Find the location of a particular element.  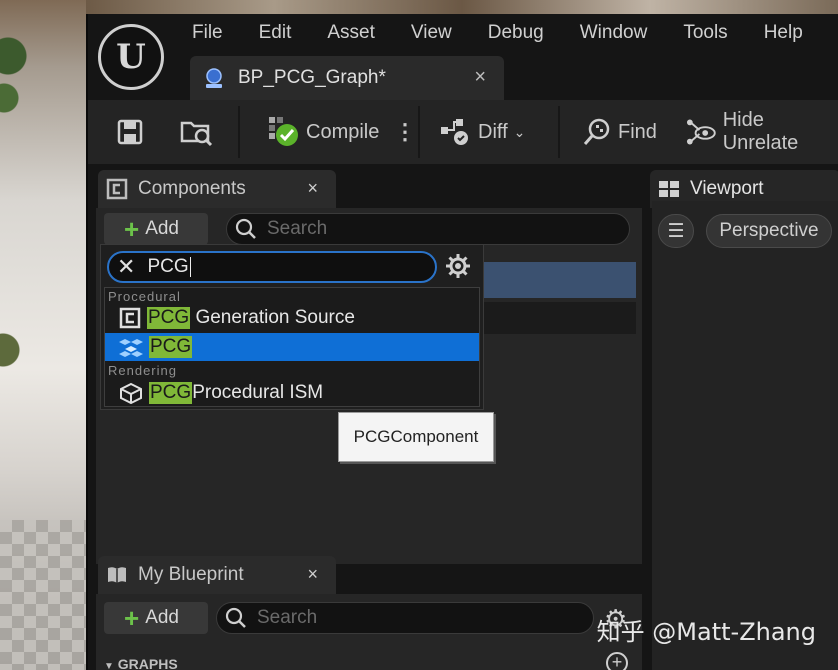

hide-unrelated-label: Hide Unrelate is located at coordinates (760, 131).